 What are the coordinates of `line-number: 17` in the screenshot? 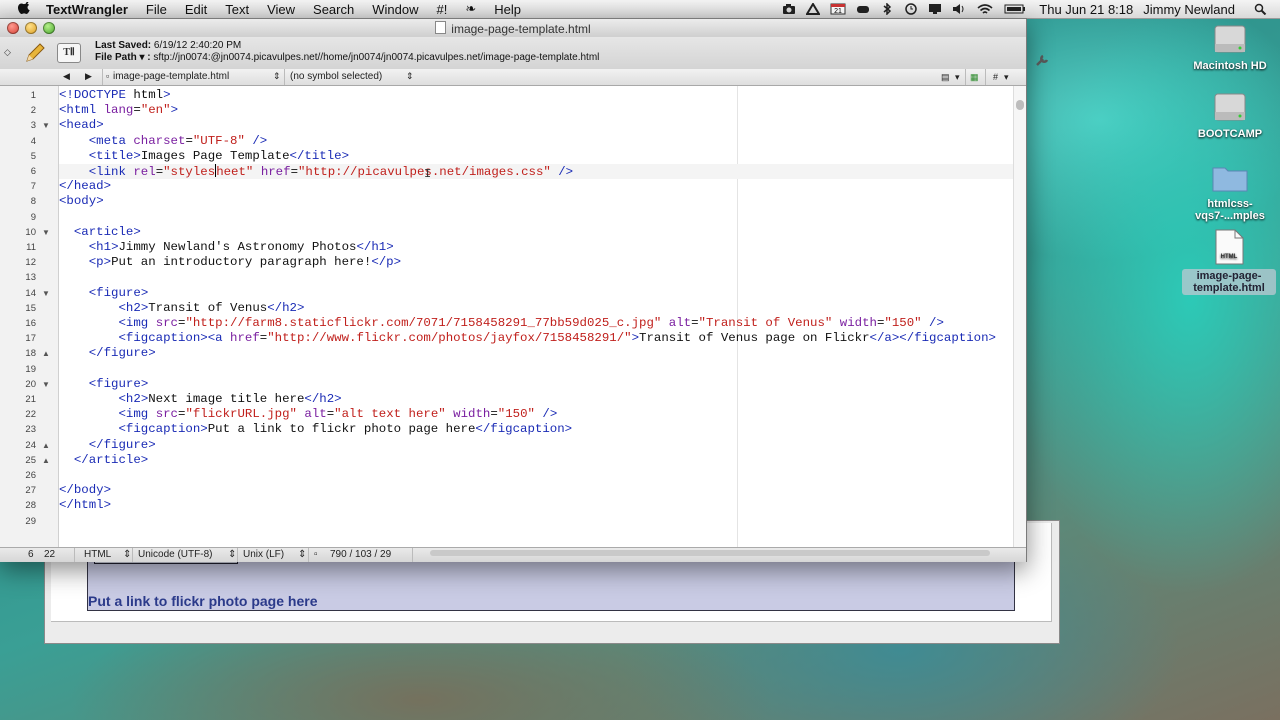 It's located at (30, 339).